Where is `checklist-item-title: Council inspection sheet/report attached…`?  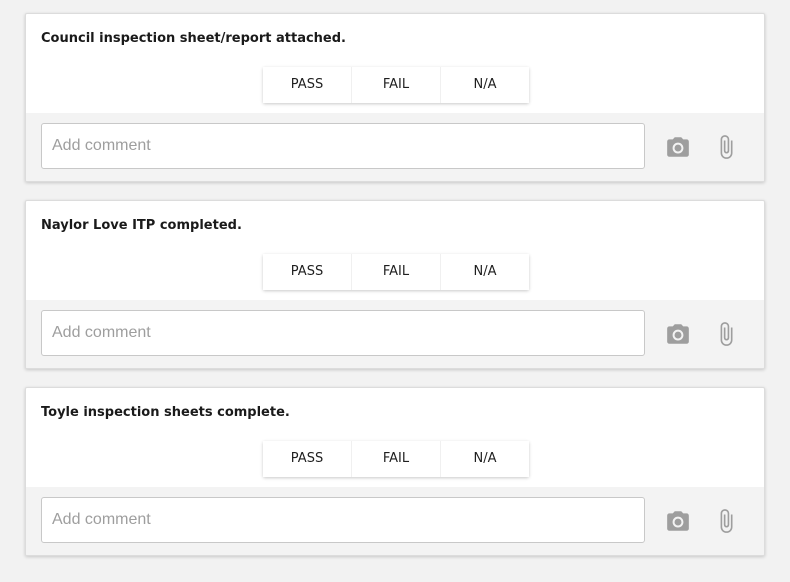
checklist-item-title: Council inspection sheet/report attached… is located at coordinates (193, 38).